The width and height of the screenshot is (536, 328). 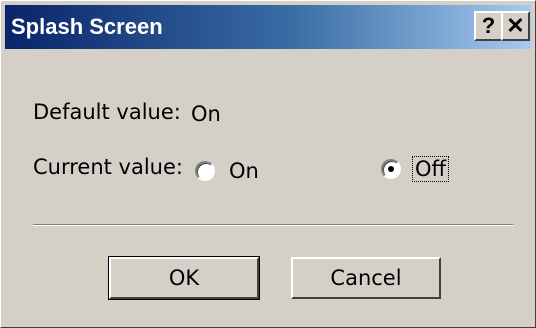 I want to click on radio-option-on: On, so click(x=228, y=171).